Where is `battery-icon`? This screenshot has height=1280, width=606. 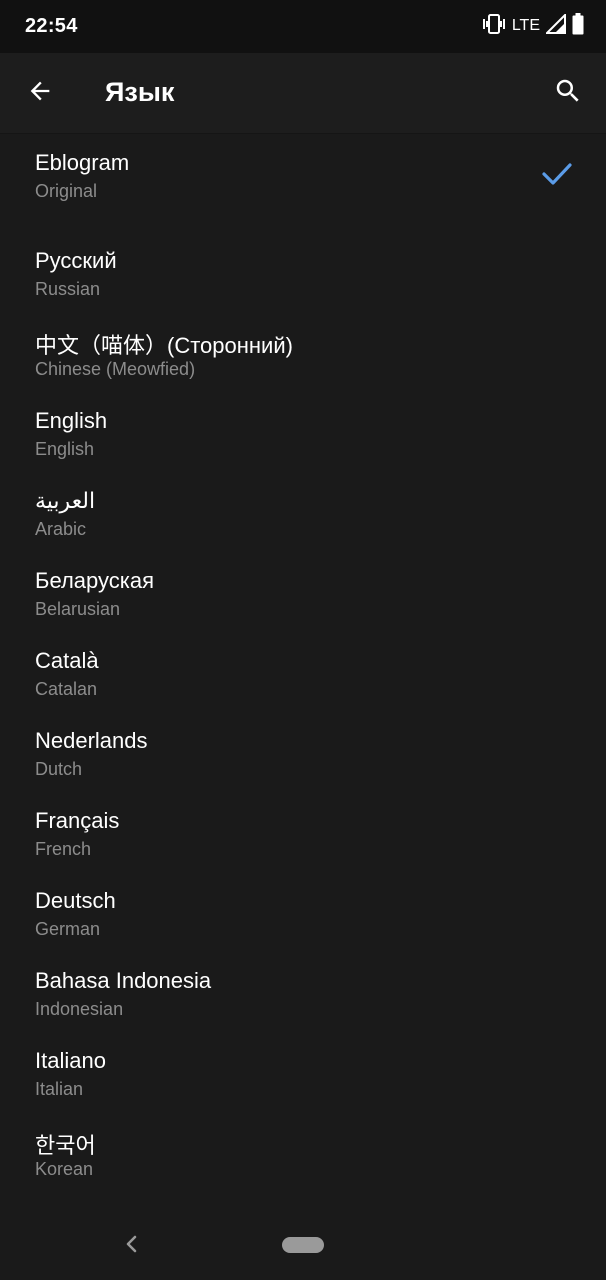
battery-icon is located at coordinates (578, 26).